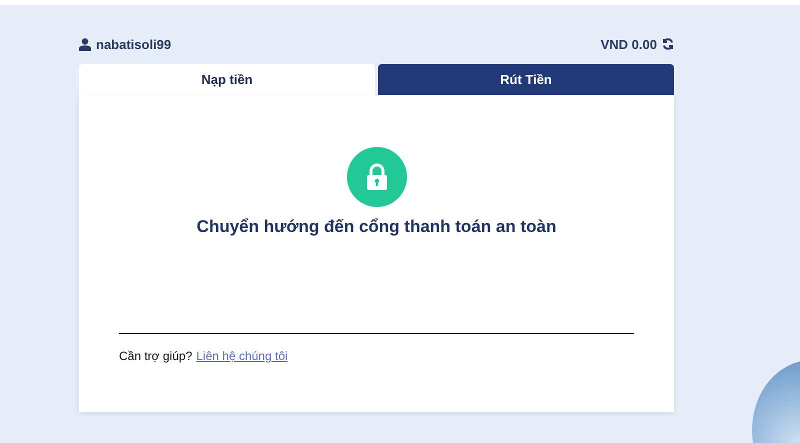 This screenshot has height=443, width=800. What do you see at coordinates (155, 356) in the screenshot?
I see `help-text: Cần trợ giúp?` at bounding box center [155, 356].